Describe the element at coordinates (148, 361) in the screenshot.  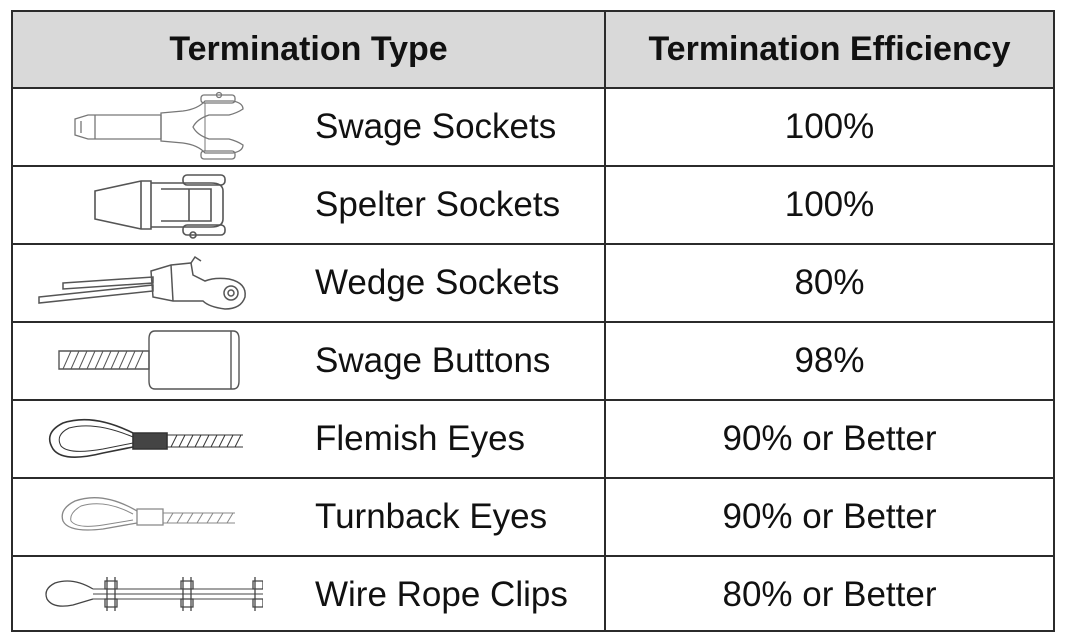
I see `swage-button-icon` at that location.